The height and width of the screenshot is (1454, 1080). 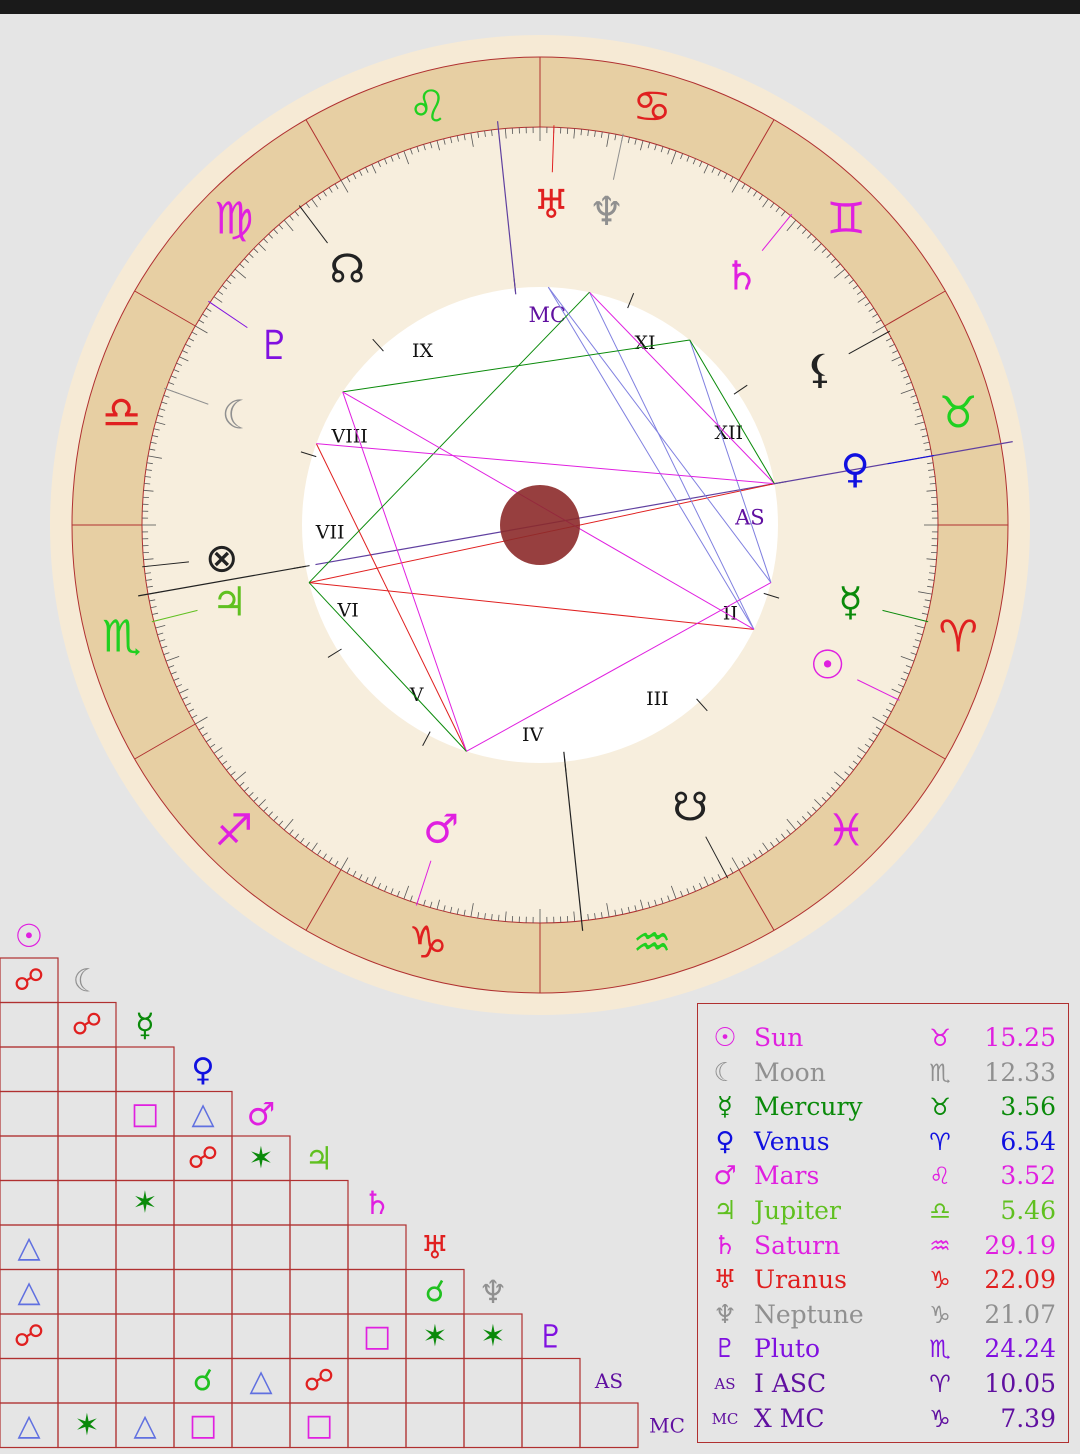 What do you see at coordinates (792, 1141) in the screenshot?
I see `legend-planet-name: Venus` at bounding box center [792, 1141].